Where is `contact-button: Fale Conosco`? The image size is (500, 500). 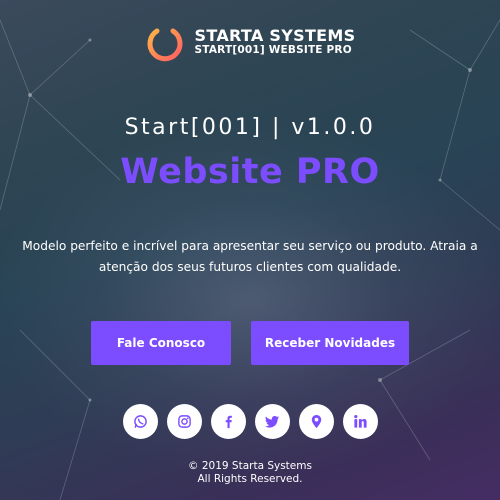 contact-button: Fale Conosco is located at coordinates (161, 343).